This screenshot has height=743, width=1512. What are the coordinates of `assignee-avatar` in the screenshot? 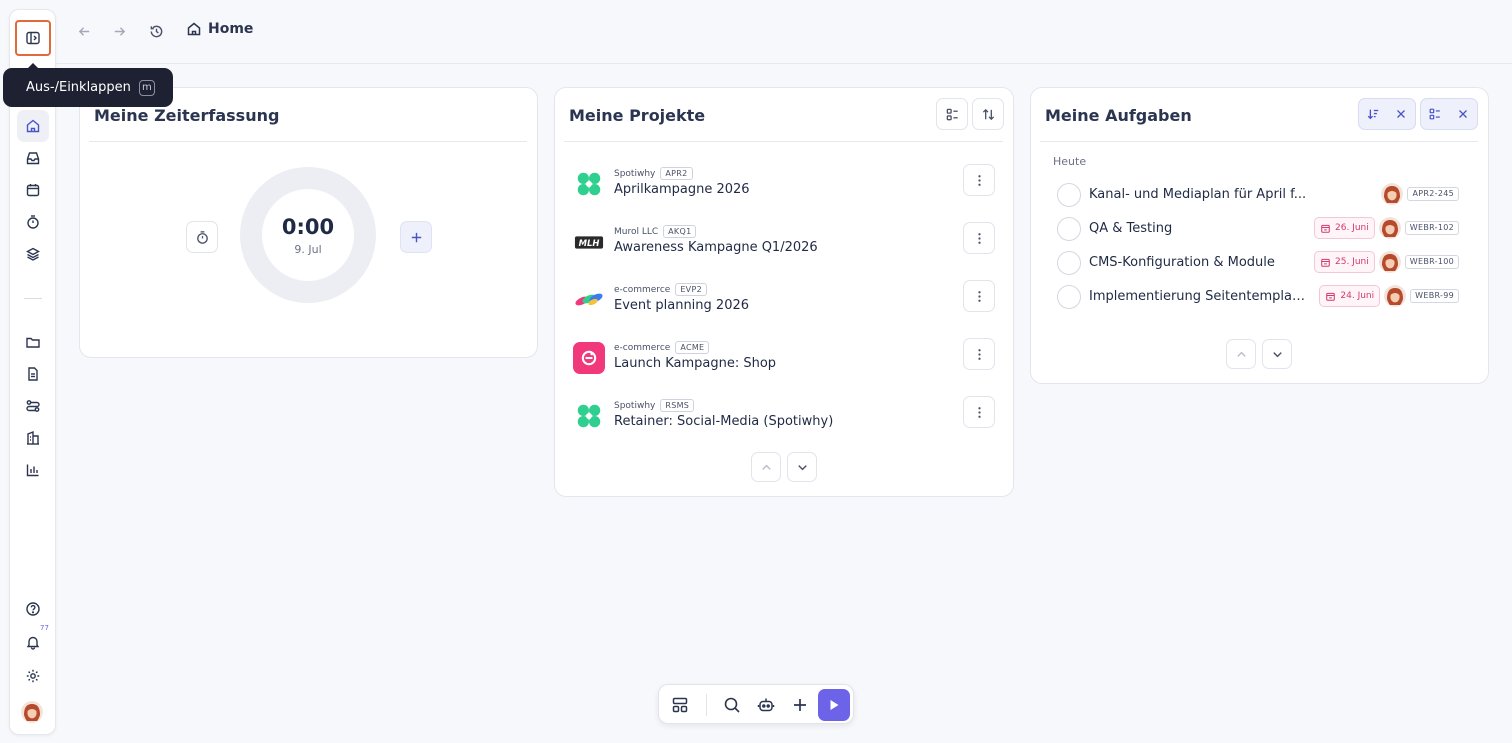 It's located at (1389, 228).